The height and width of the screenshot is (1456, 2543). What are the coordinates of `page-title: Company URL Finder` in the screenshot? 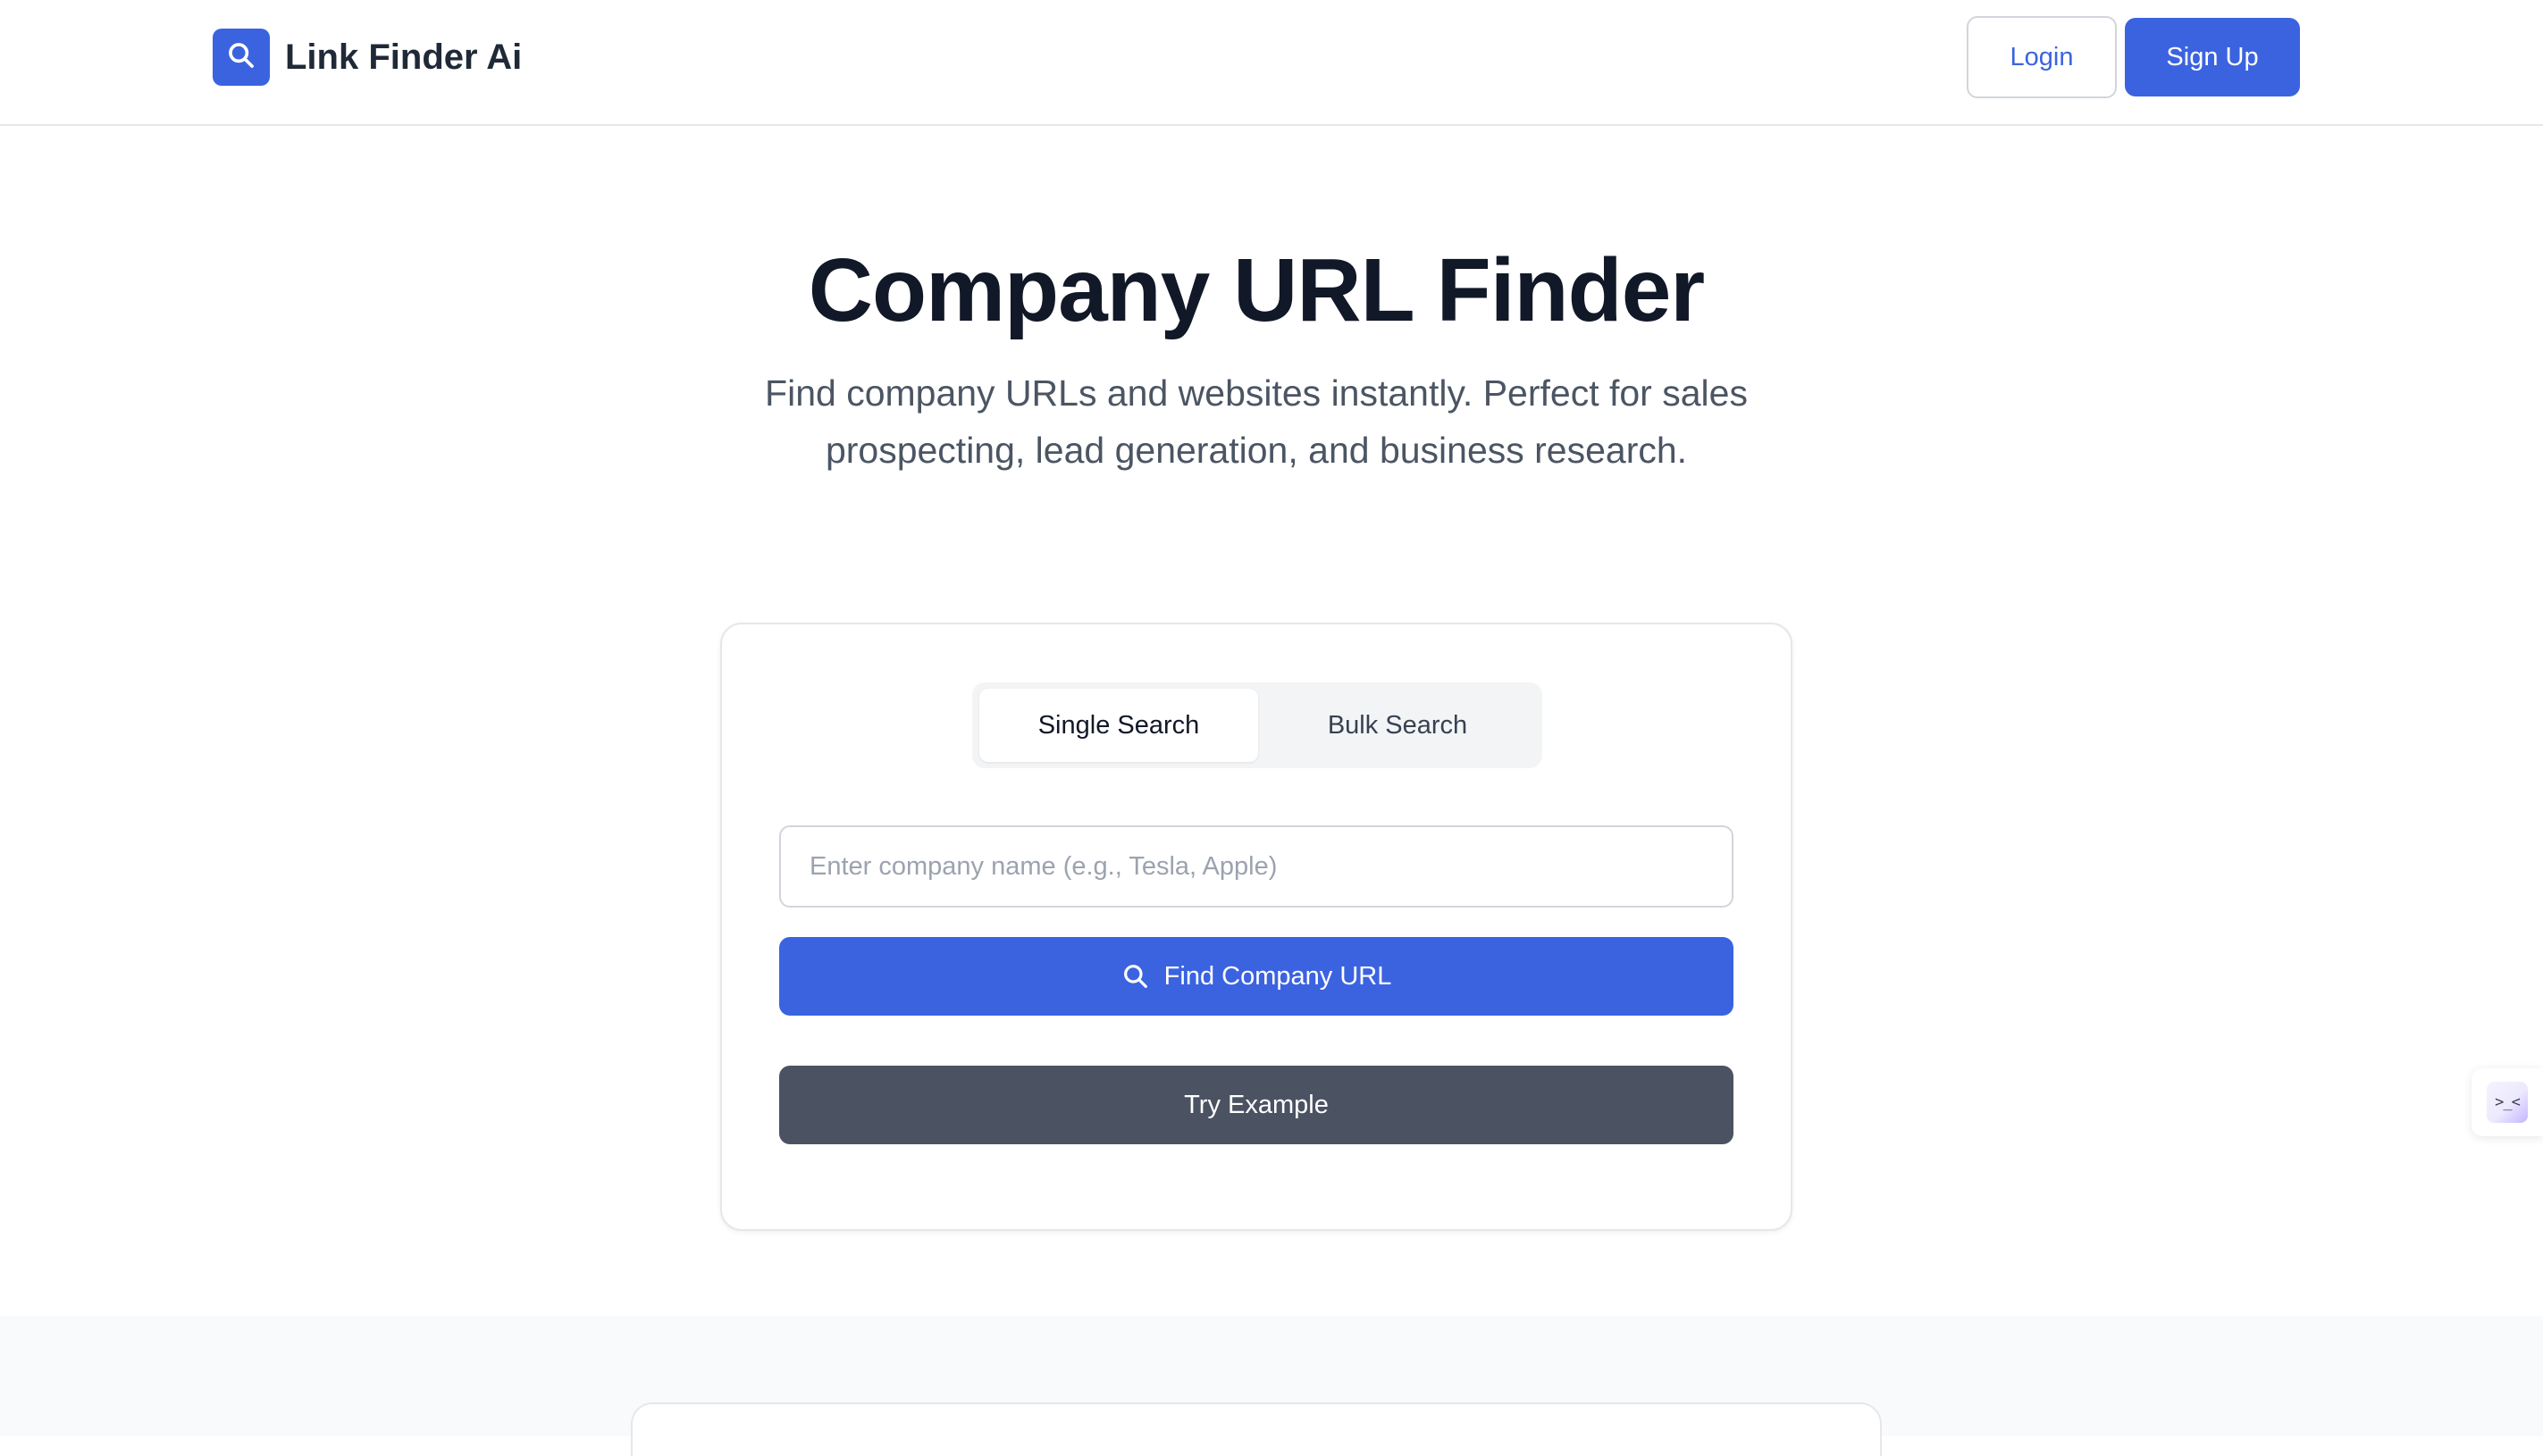 It's located at (1256, 290).